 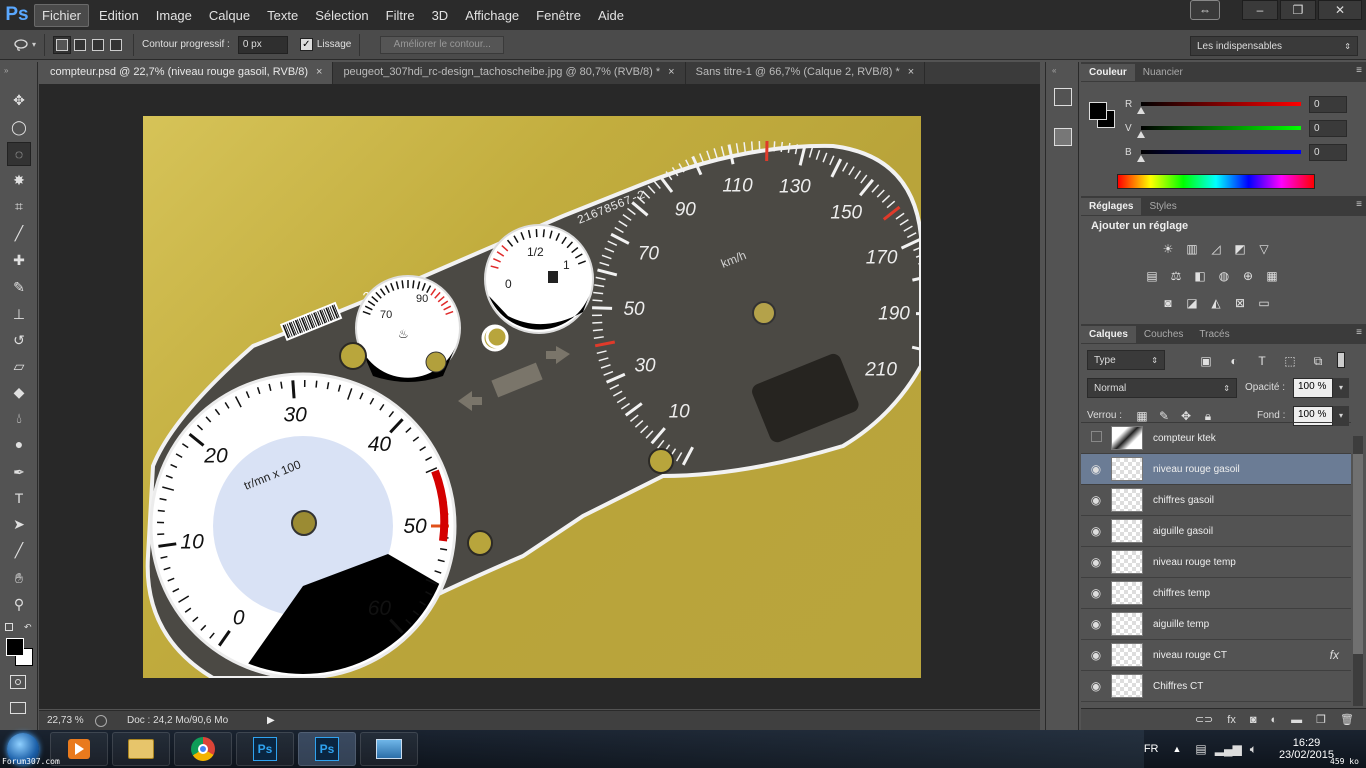 I want to click on layer-name: niveau rouge temp, so click(x=1194, y=562).